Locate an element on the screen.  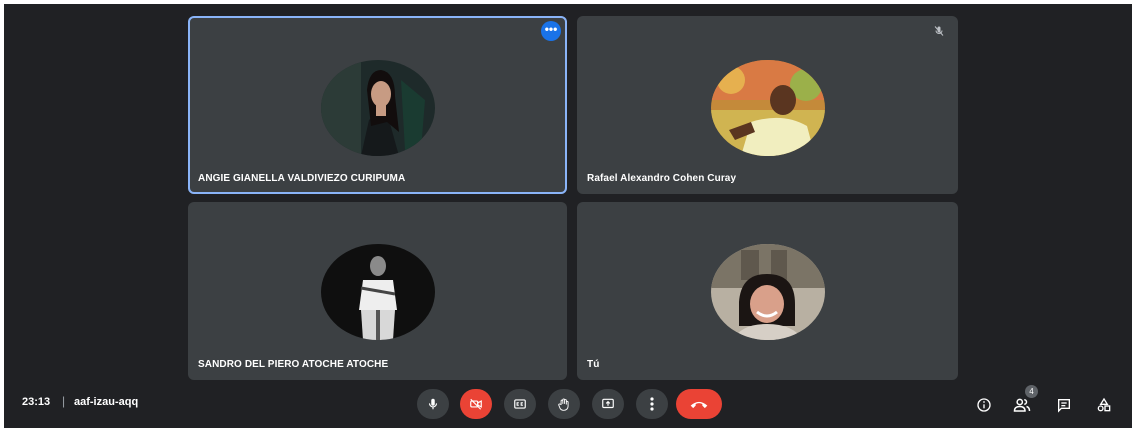
avatar-angie is located at coordinates (377, 108).